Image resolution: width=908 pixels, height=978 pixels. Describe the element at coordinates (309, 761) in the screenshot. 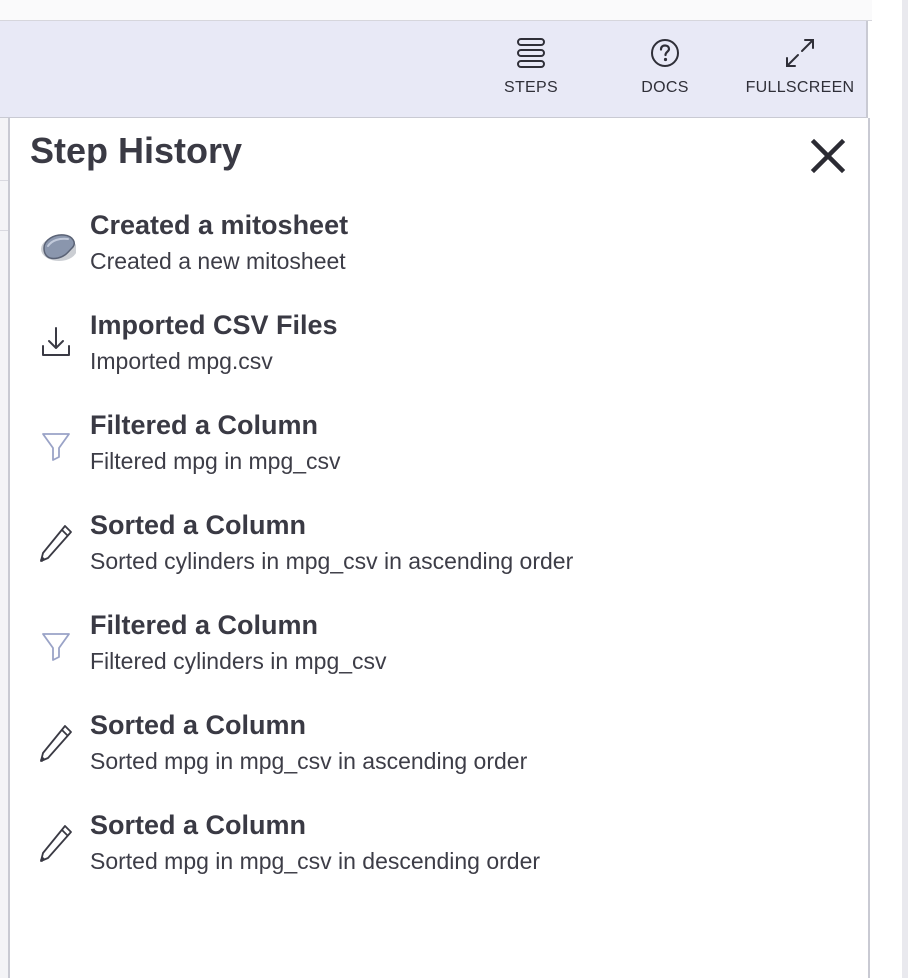

I see `step-description: Sorted mpg in mpg_csv in ascending order` at that location.